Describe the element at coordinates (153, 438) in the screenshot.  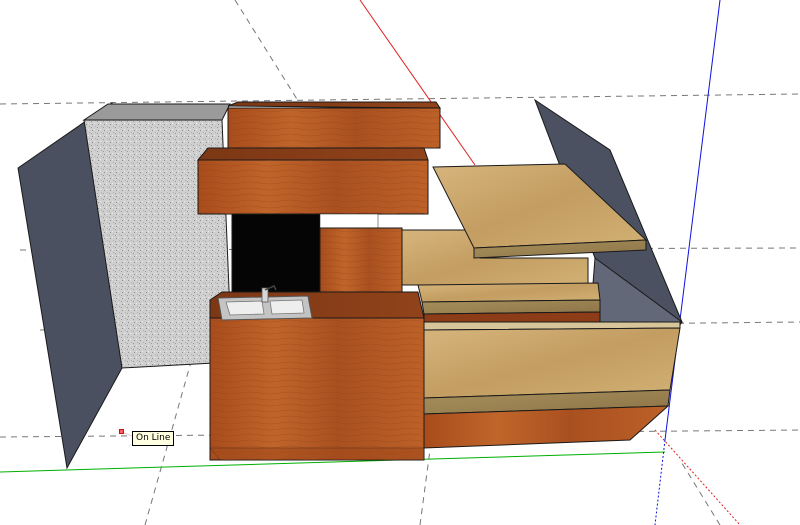
I see `inference-tooltip: On Line` at that location.